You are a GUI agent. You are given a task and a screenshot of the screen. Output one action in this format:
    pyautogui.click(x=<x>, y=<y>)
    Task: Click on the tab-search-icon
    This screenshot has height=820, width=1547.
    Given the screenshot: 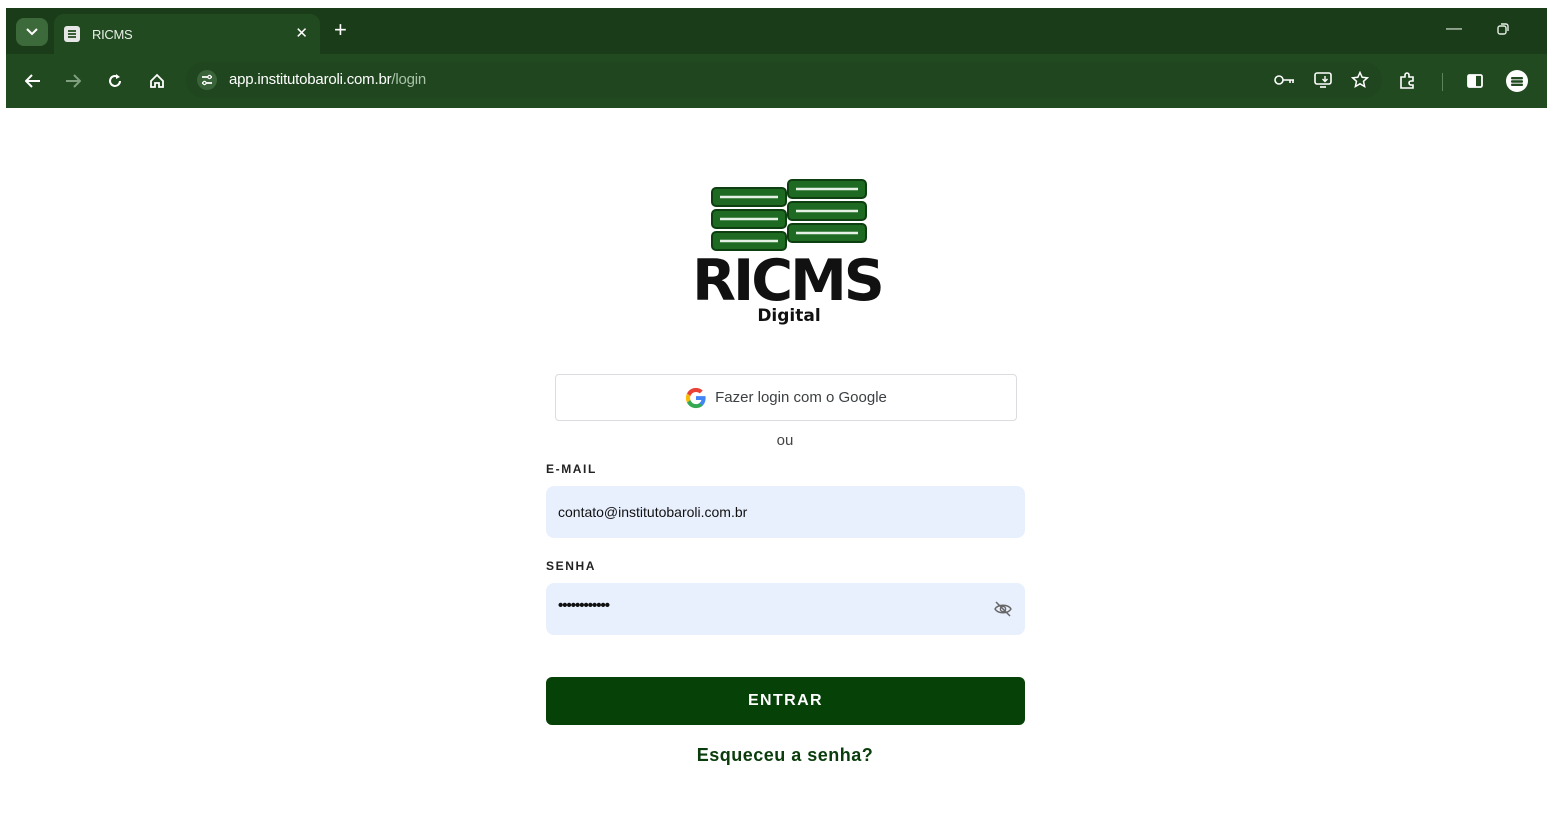 What is the action you would take?
    pyautogui.click(x=32, y=32)
    